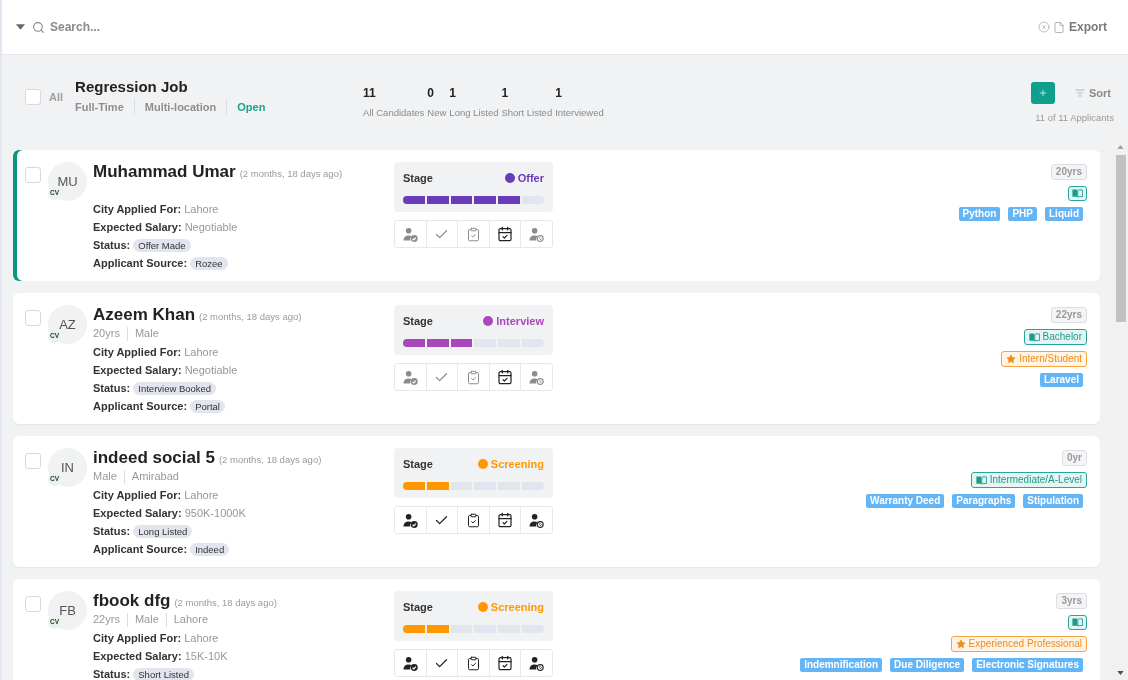 The image size is (1128, 680). Describe the element at coordinates (1074, 458) in the screenshot. I see `experience-years-tag: 0yr` at that location.